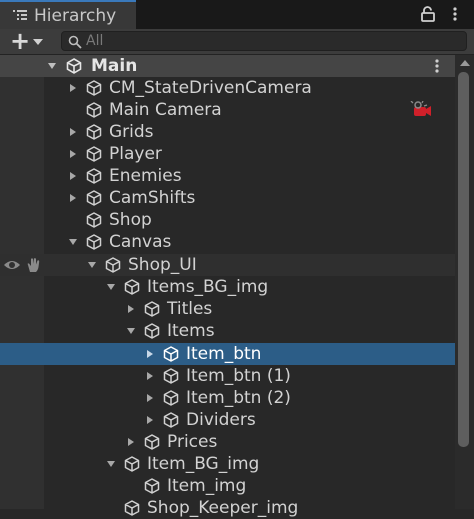  I want to click on panel-title: Hierarchy, so click(75, 16).